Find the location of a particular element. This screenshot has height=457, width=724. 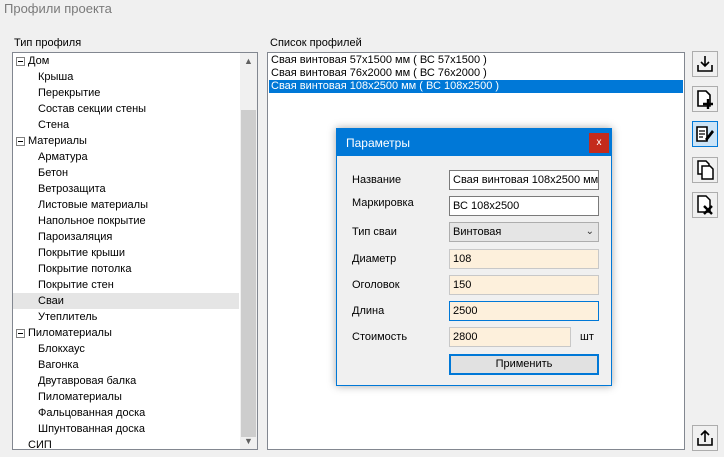

tree-scrollbar: ▲ ▼ is located at coordinates (248, 251).